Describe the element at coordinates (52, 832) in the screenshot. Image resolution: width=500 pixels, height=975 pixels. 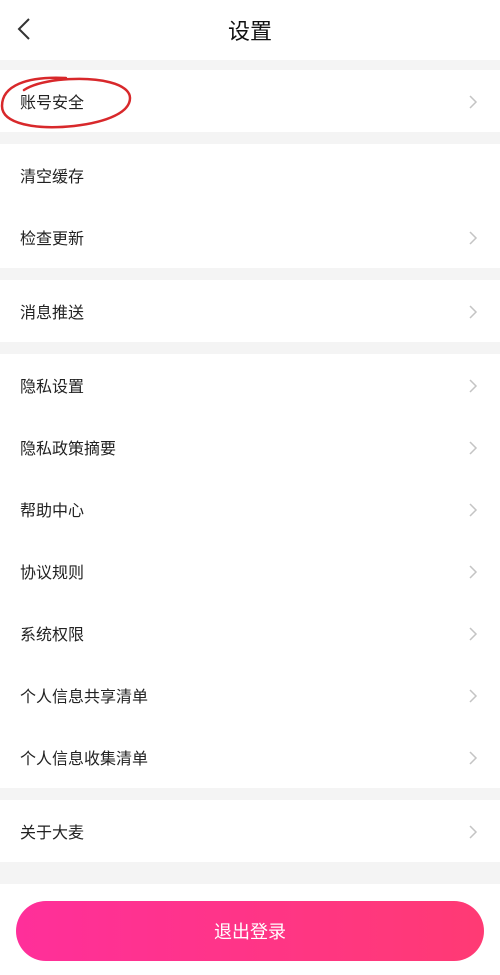
I see `settings-item-label: 关于大麦` at that location.